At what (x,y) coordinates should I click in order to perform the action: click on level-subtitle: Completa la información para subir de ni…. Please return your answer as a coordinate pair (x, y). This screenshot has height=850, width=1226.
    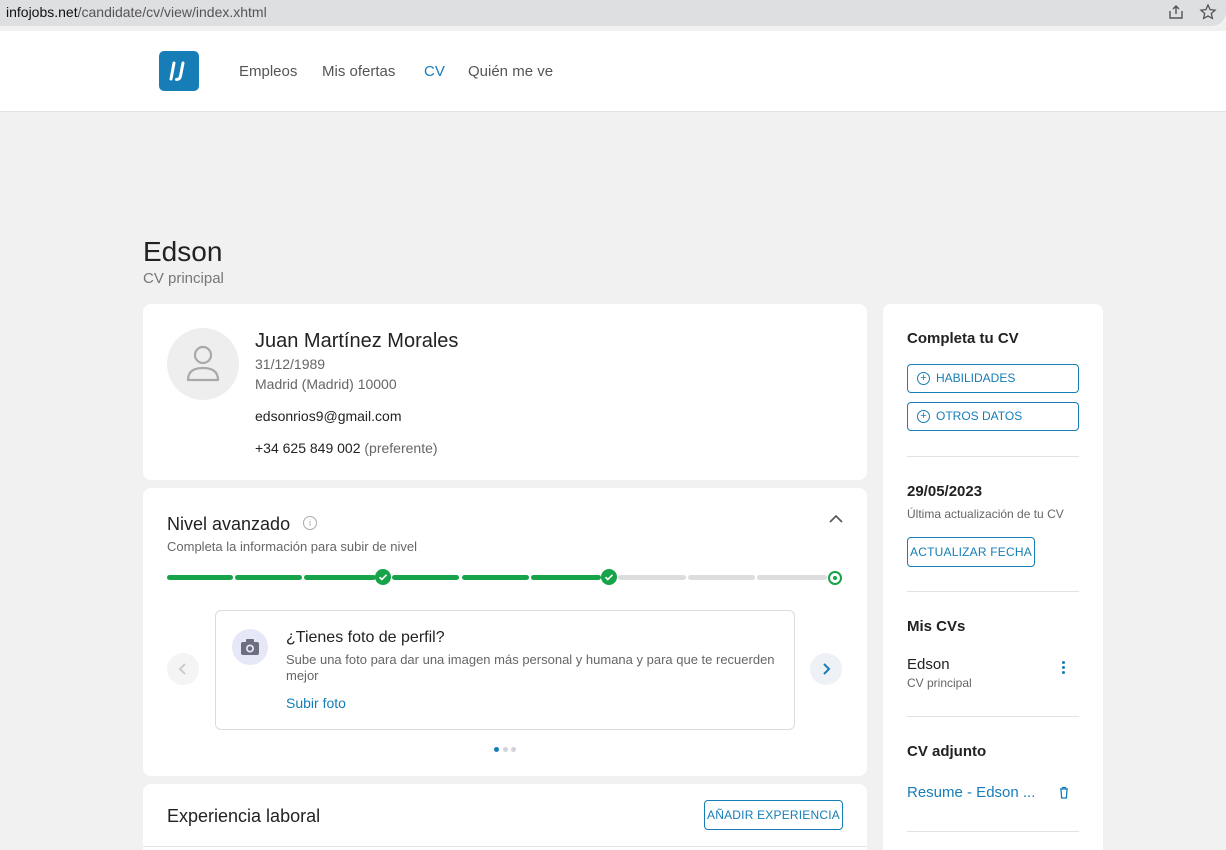
    Looking at the image, I should click on (292, 546).